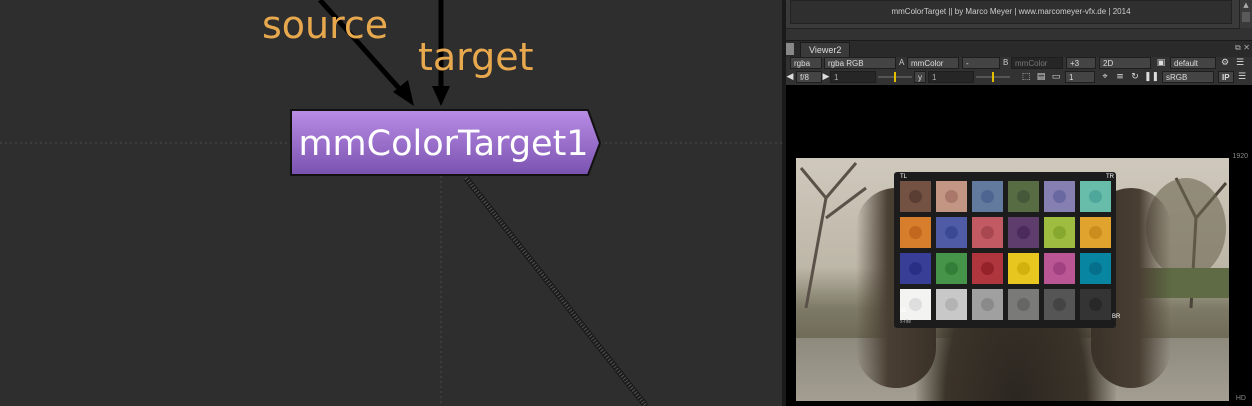 Image resolution: width=1252 pixels, height=406 pixels. Describe the element at coordinates (325, 25) in the screenshot. I see `source-input-label: source` at that location.